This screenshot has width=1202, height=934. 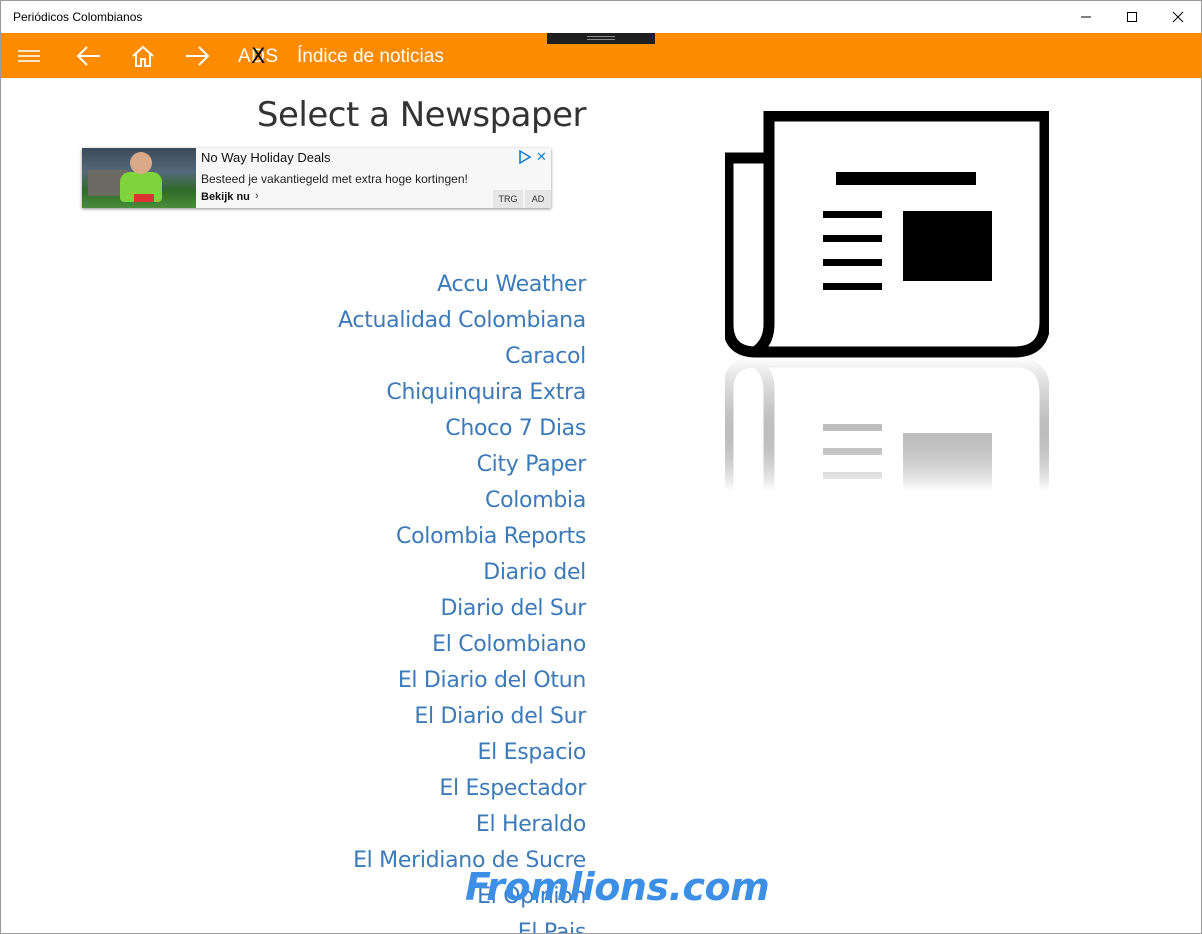 What do you see at coordinates (525, 157) in the screenshot?
I see `adchoices-icon` at bounding box center [525, 157].